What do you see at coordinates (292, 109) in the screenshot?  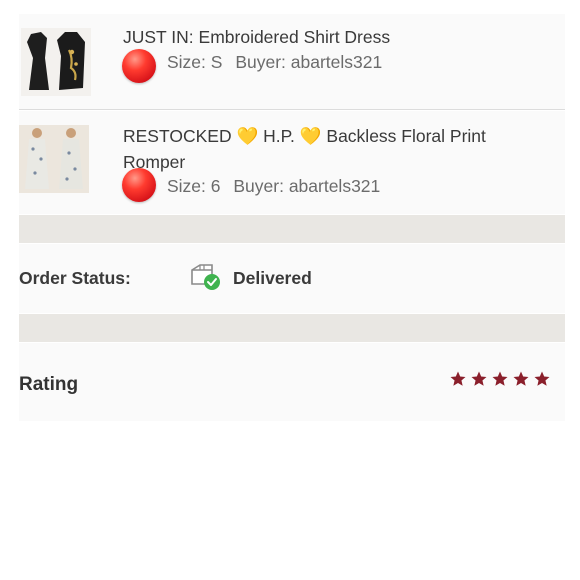 I see `divider` at bounding box center [292, 109].